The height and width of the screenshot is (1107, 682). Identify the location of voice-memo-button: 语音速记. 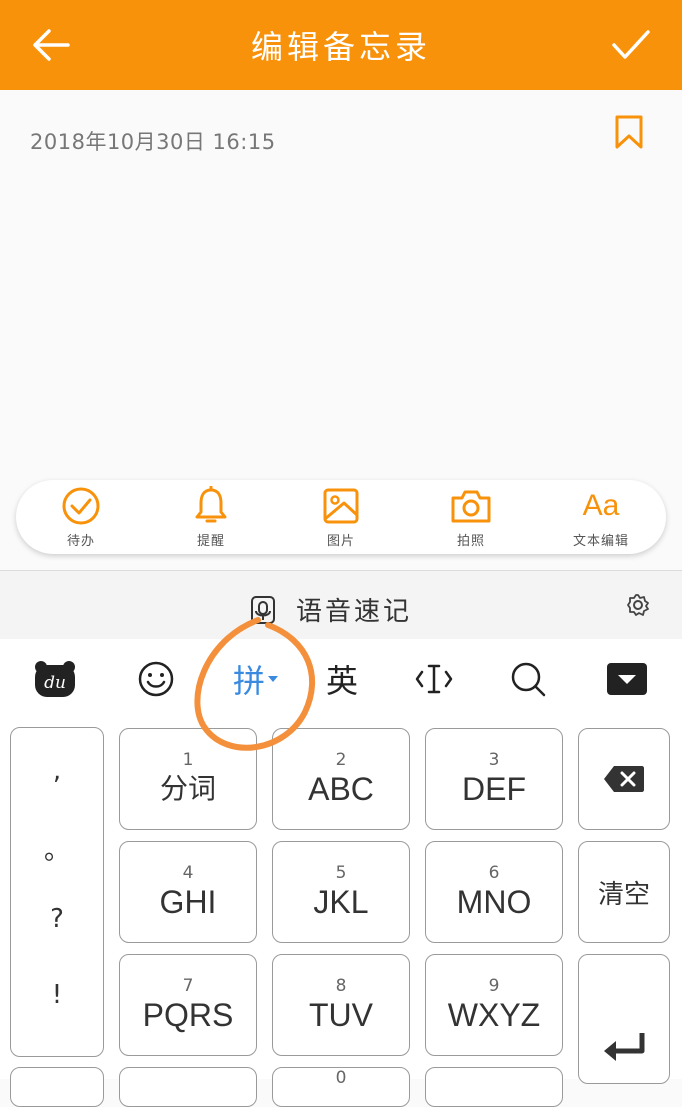
(331, 609).